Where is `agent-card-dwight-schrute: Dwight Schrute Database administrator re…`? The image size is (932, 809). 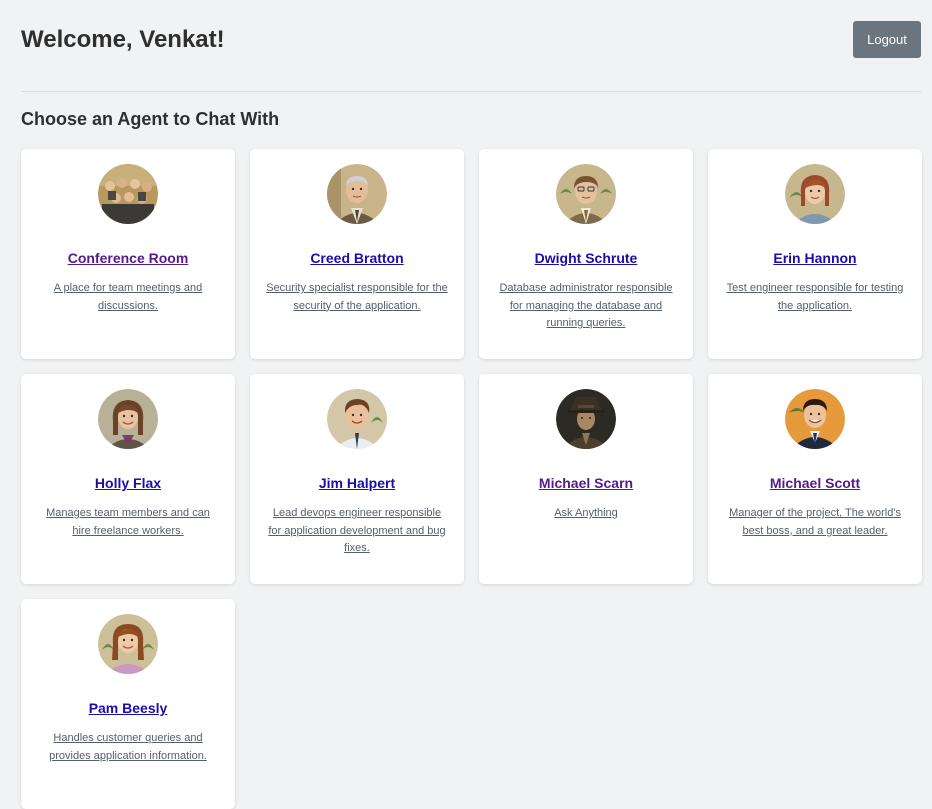
agent-card-dwight-schrute: Dwight Schrute Database administrator re… is located at coordinates (586, 254).